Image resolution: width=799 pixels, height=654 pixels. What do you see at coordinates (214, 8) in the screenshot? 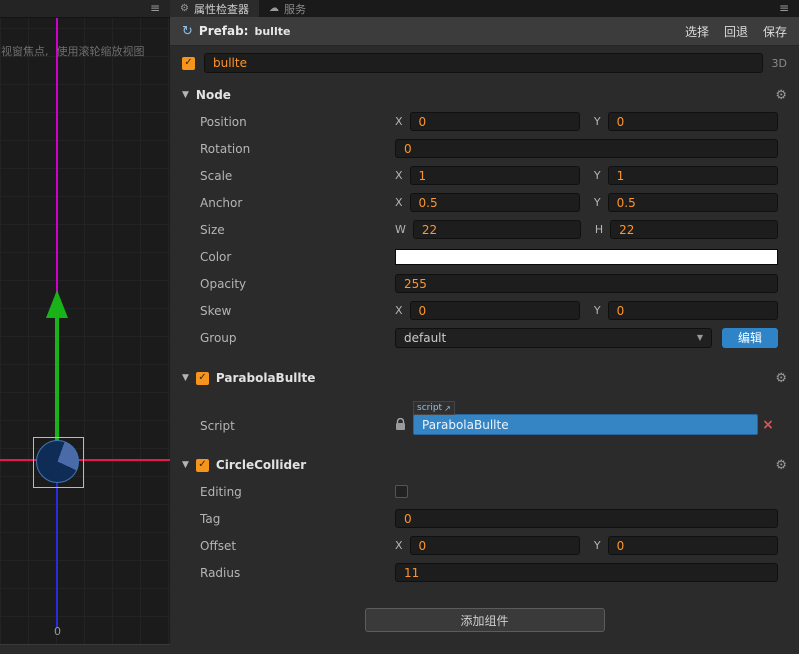
I see `tab-inspector: ⚙ 属性检查器` at bounding box center [214, 8].